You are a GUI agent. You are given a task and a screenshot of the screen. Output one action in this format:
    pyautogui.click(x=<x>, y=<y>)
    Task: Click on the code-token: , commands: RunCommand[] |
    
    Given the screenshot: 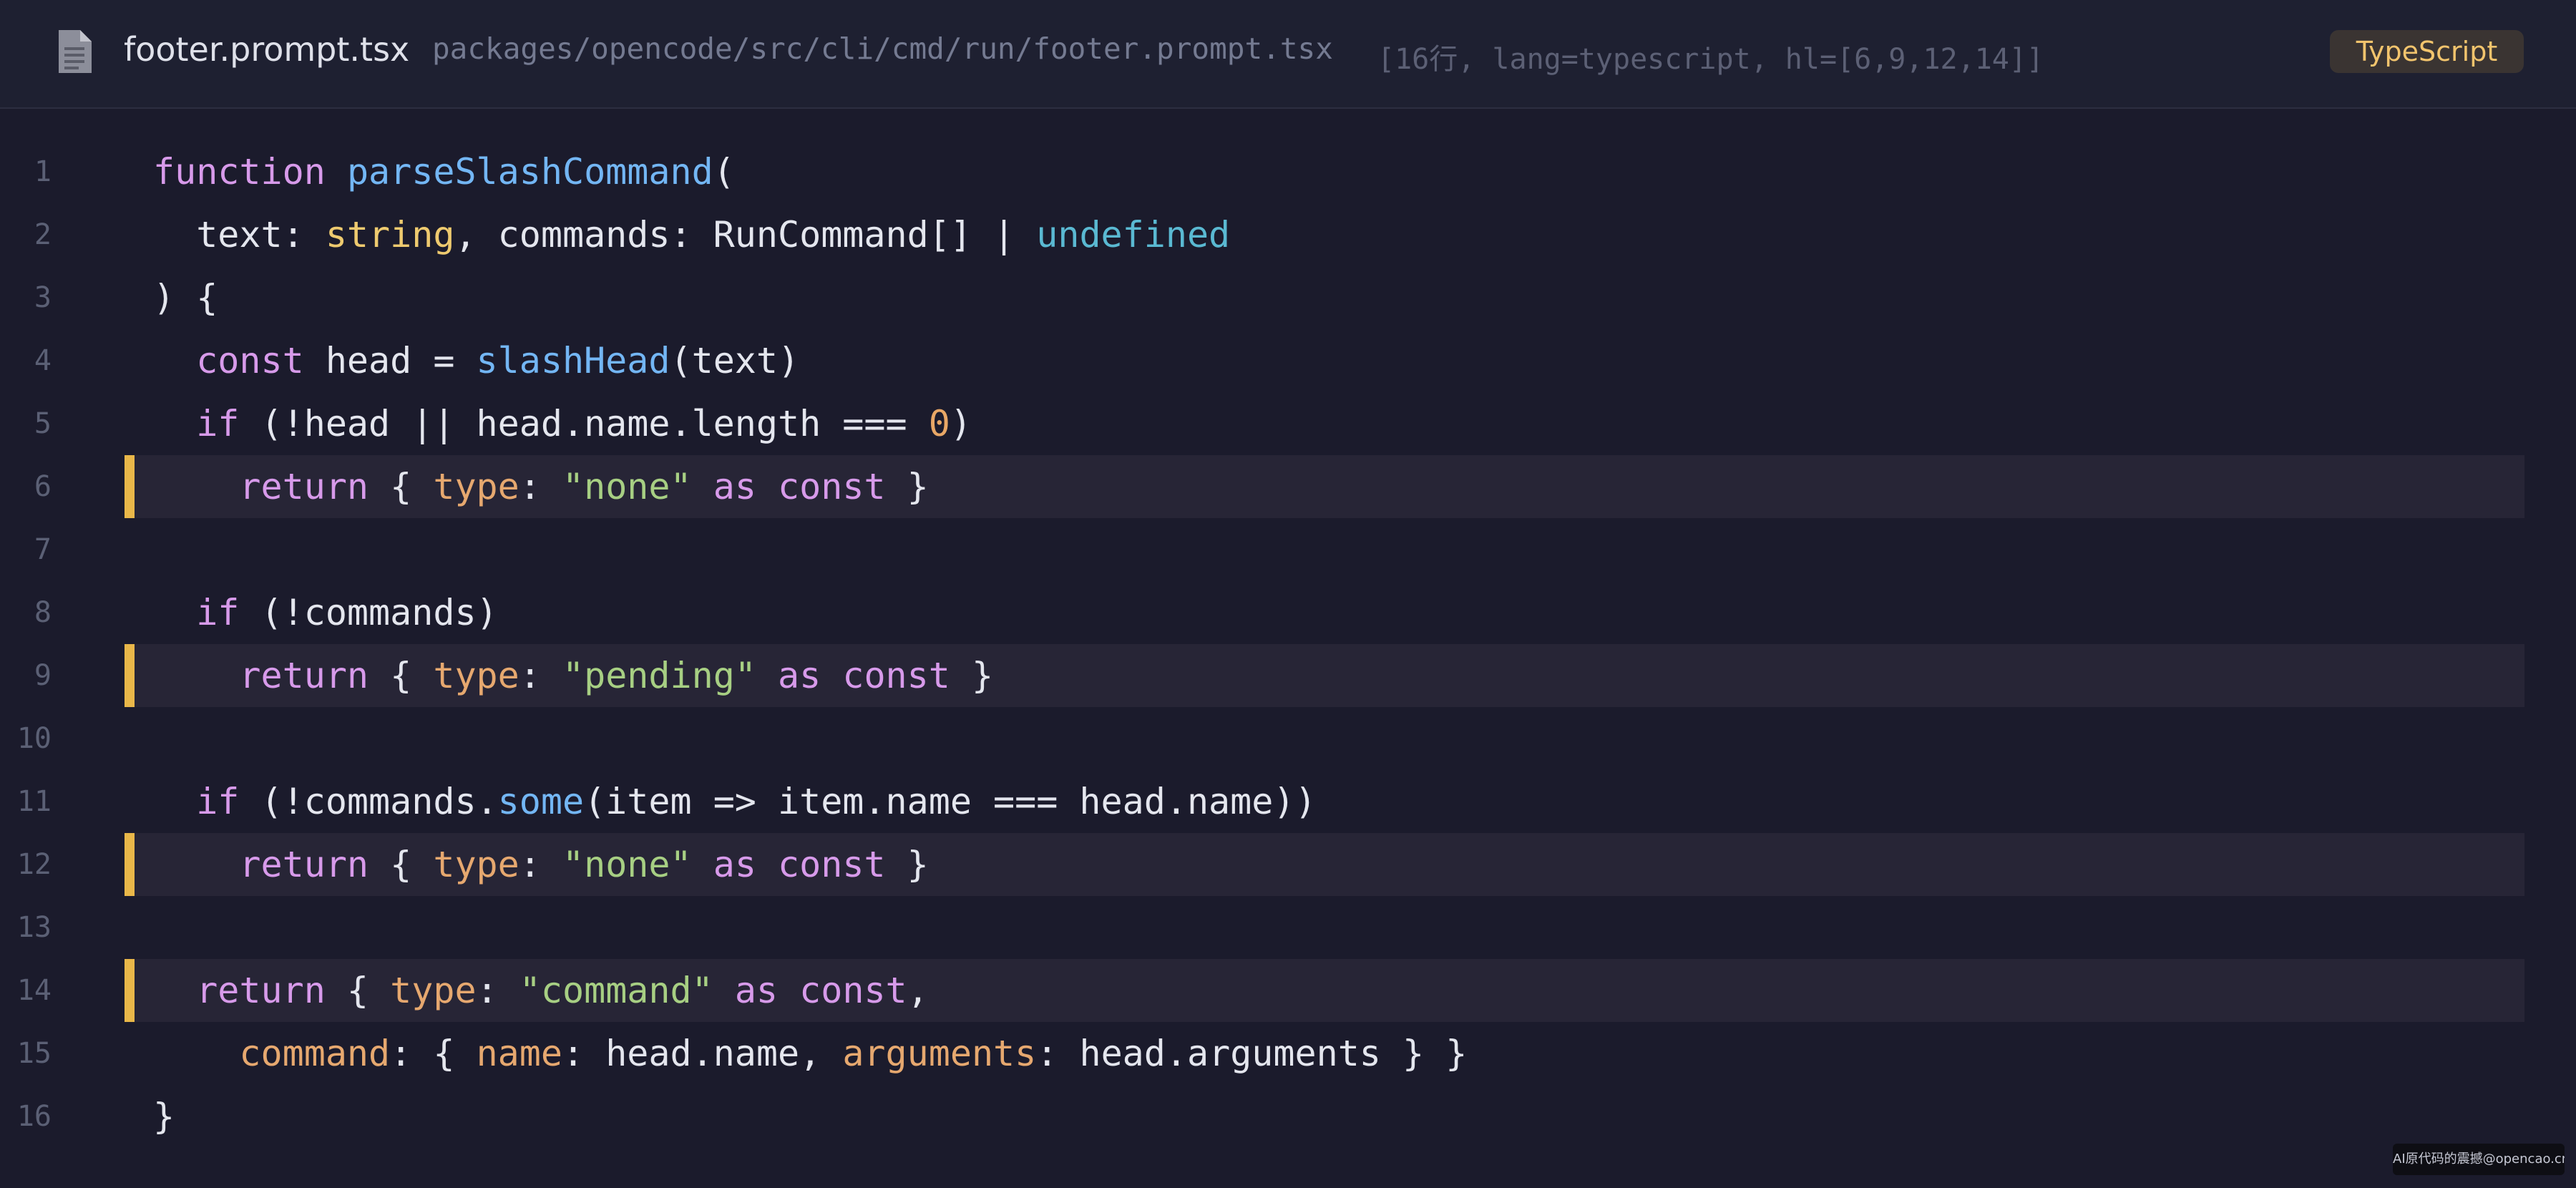 What is the action you would take?
    pyautogui.click(x=745, y=234)
    